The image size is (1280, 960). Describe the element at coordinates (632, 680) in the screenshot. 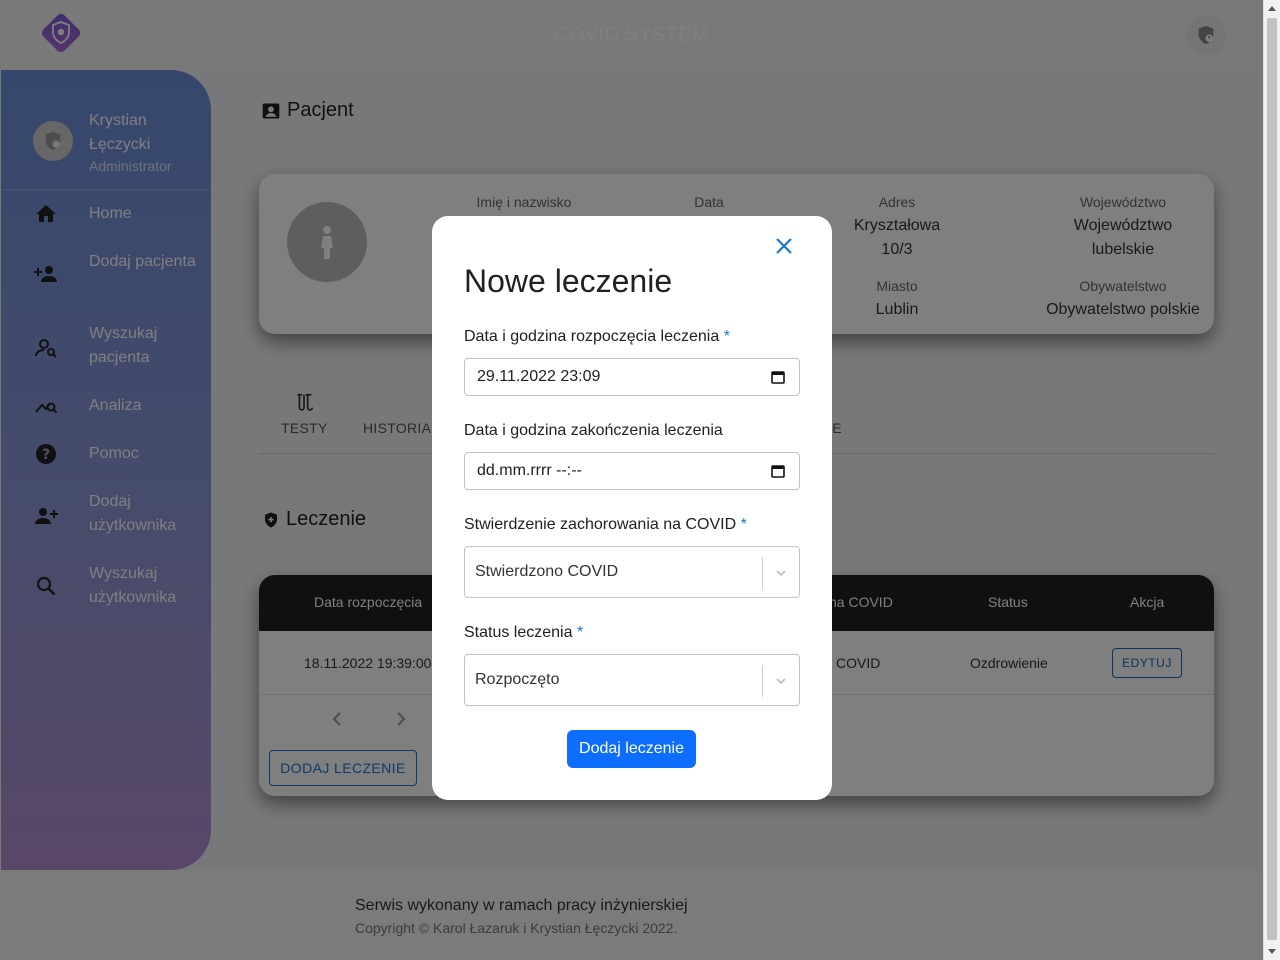

I see `treatment-status-select: Rozpoczęto` at that location.